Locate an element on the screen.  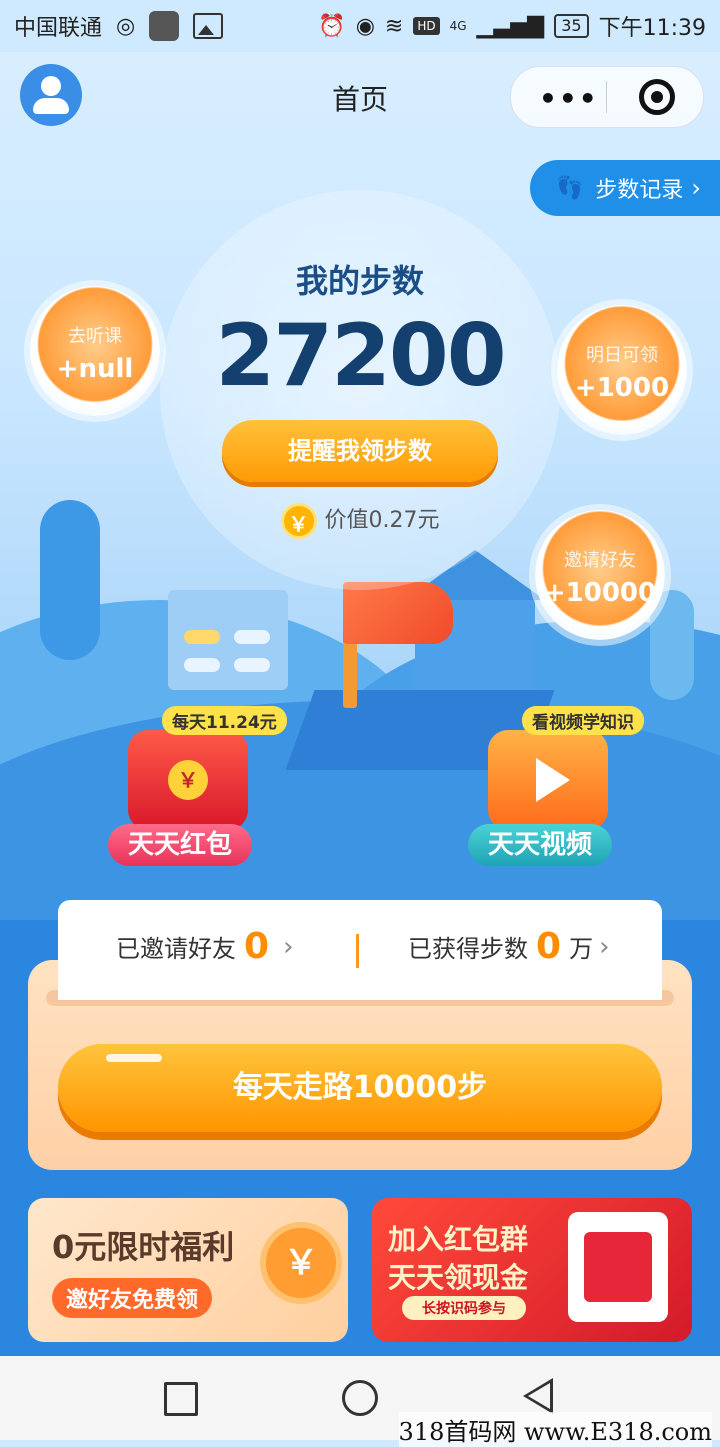
red-envelope-icon is located at coordinates (618, 1267).